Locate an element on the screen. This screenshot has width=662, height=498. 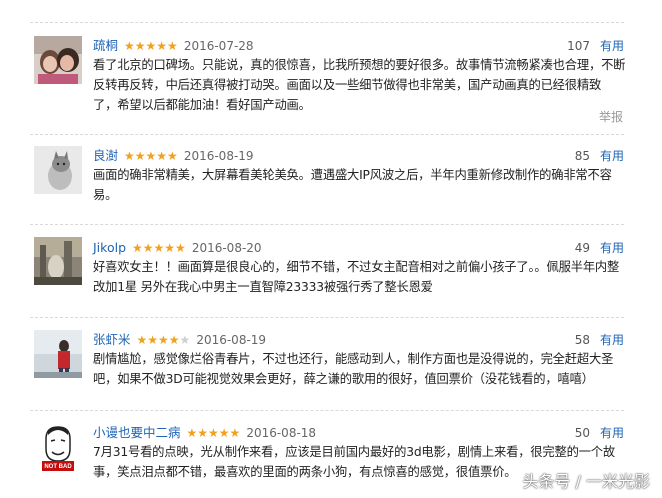
review-date: 2016-07-28 is located at coordinates (218, 46).